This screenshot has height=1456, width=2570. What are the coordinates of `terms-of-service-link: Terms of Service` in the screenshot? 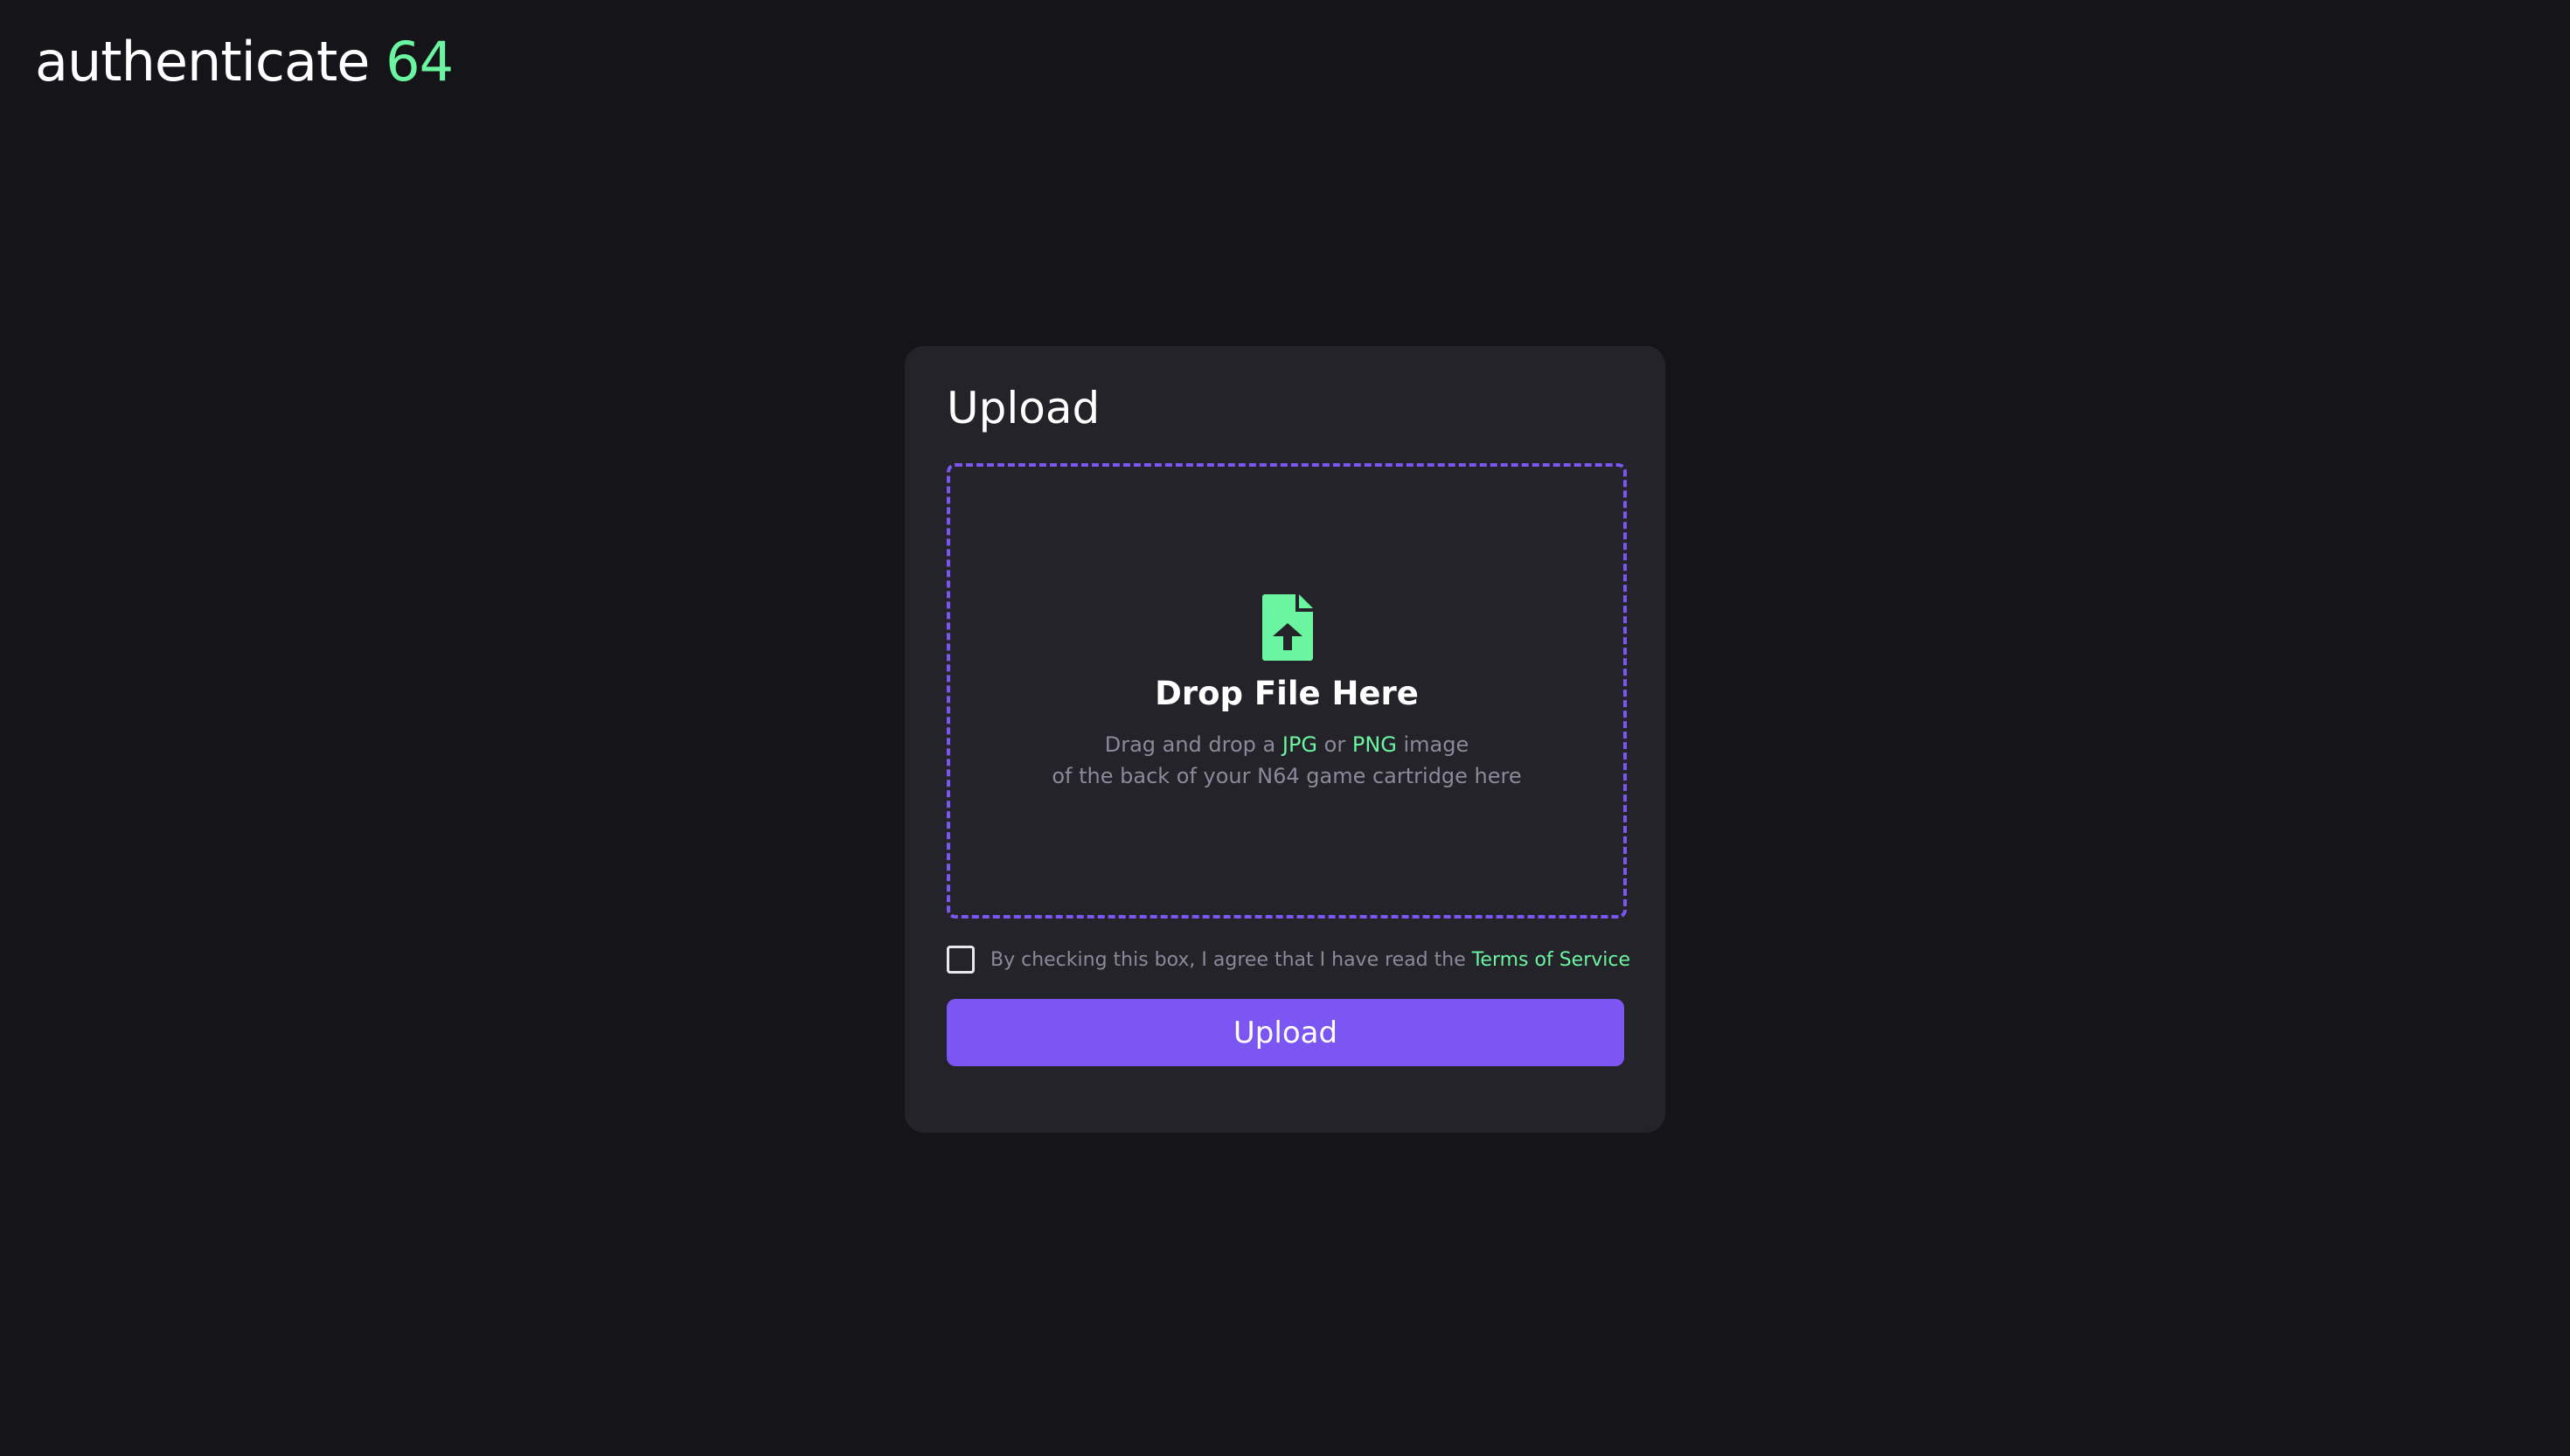 It's located at (1551, 960).